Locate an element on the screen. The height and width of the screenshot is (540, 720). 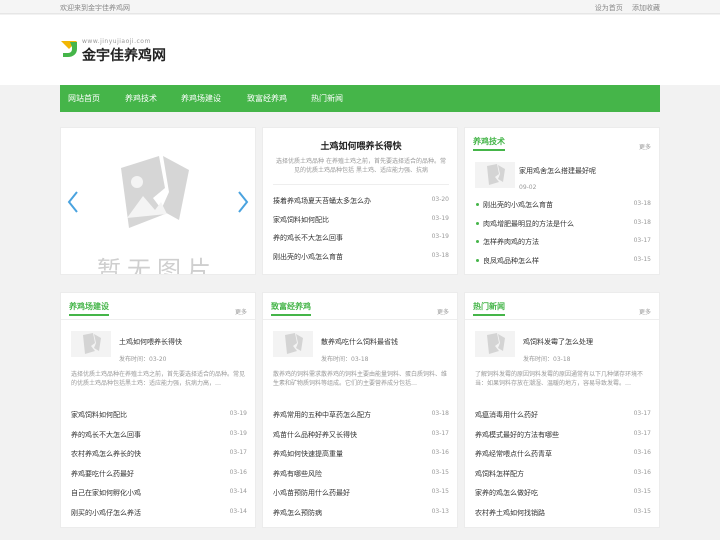
add-favorite-link: 添加收藏 is located at coordinates (646, 8).